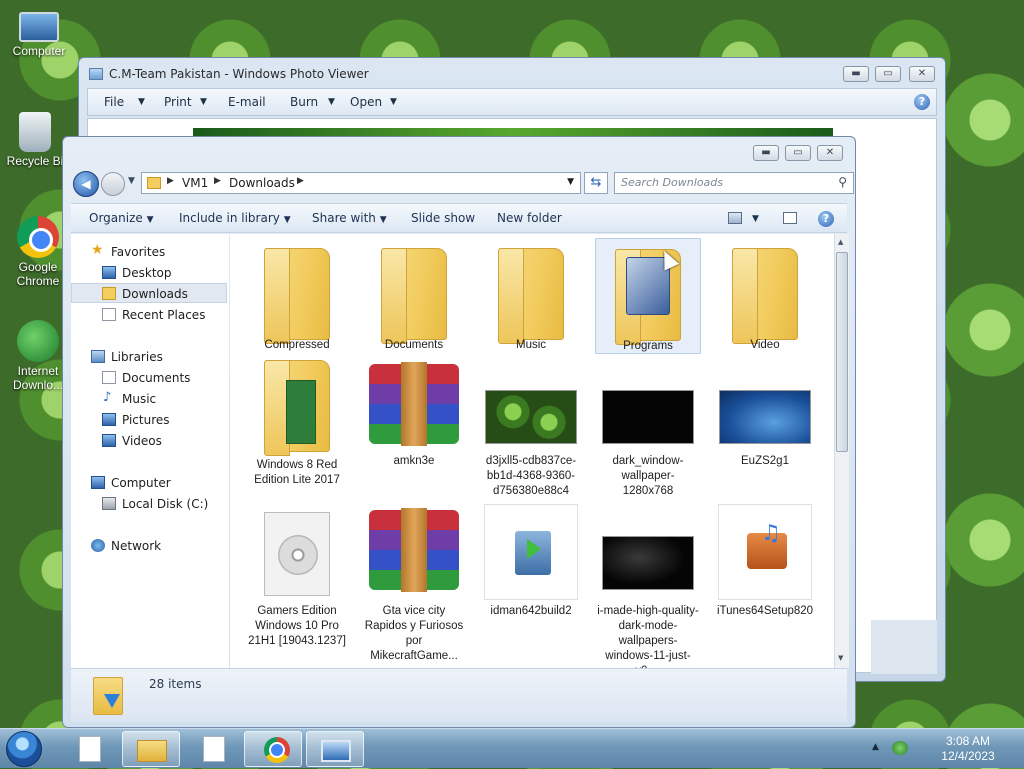 The height and width of the screenshot is (769, 1024). I want to click on computer-icon, so click(39, 27).